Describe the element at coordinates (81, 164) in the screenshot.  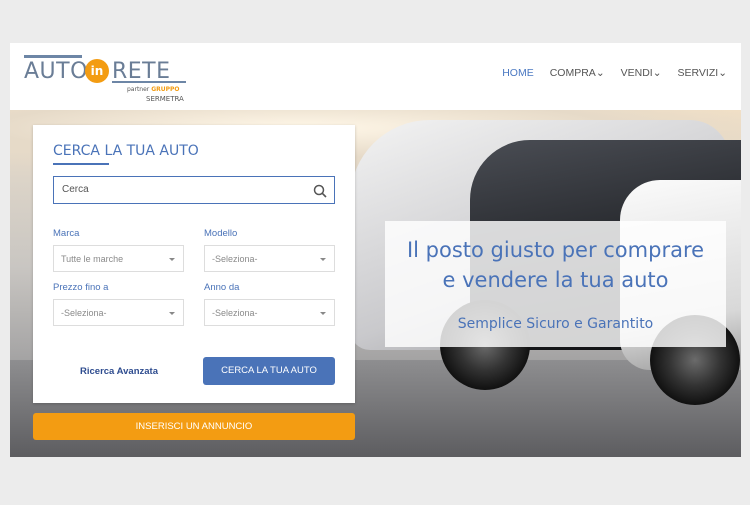
I see `title-underline` at that location.